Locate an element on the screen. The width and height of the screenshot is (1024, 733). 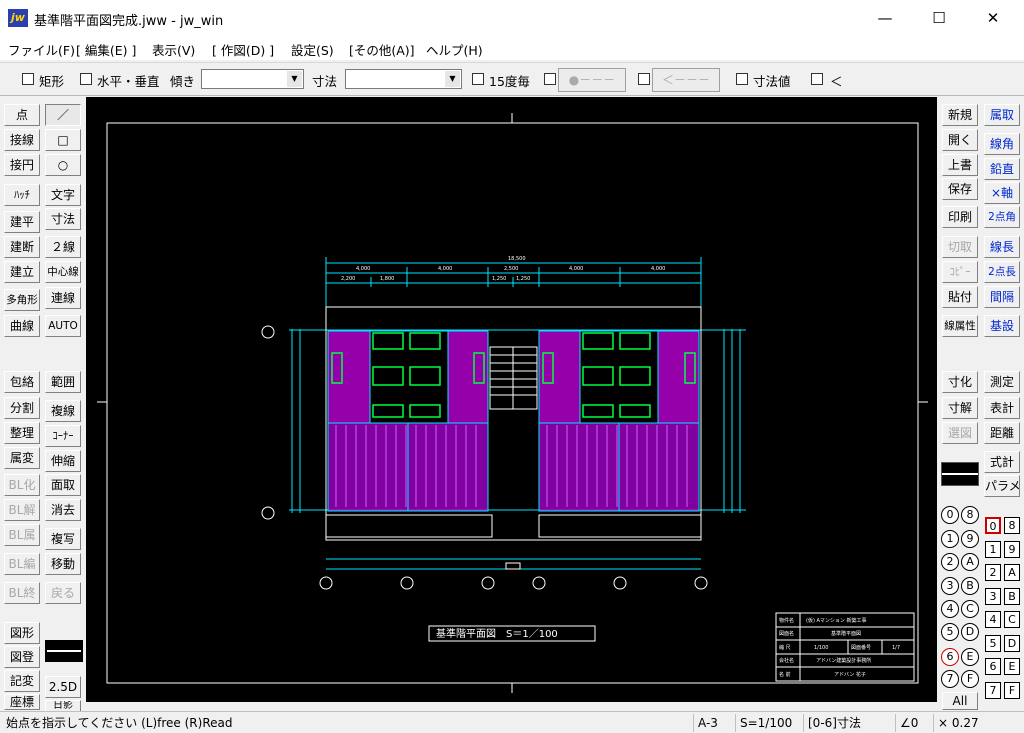
tool-overwrite: 上書 is located at coordinates (960, 165).